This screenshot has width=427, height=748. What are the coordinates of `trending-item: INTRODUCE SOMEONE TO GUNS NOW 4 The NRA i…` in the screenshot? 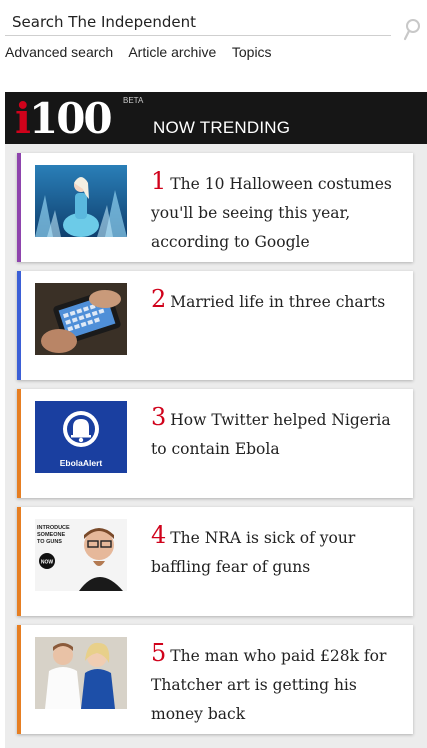 It's located at (215, 561).